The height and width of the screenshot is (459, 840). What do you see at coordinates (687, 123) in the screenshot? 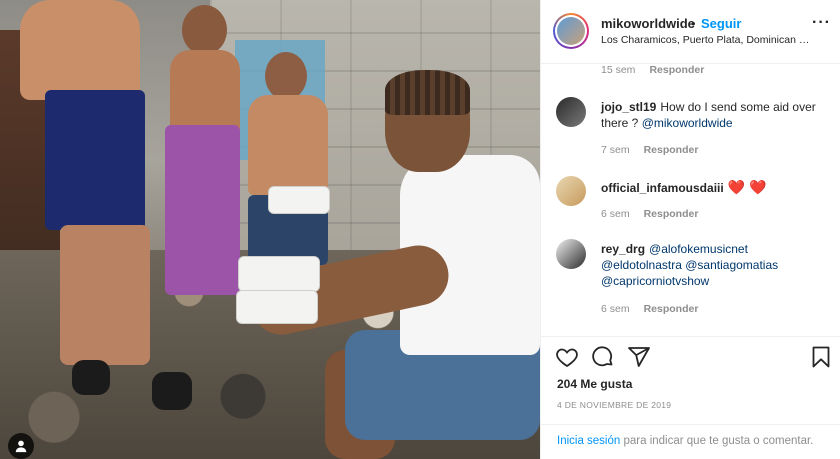
I see `mention-link: @mikoworldwide` at bounding box center [687, 123].